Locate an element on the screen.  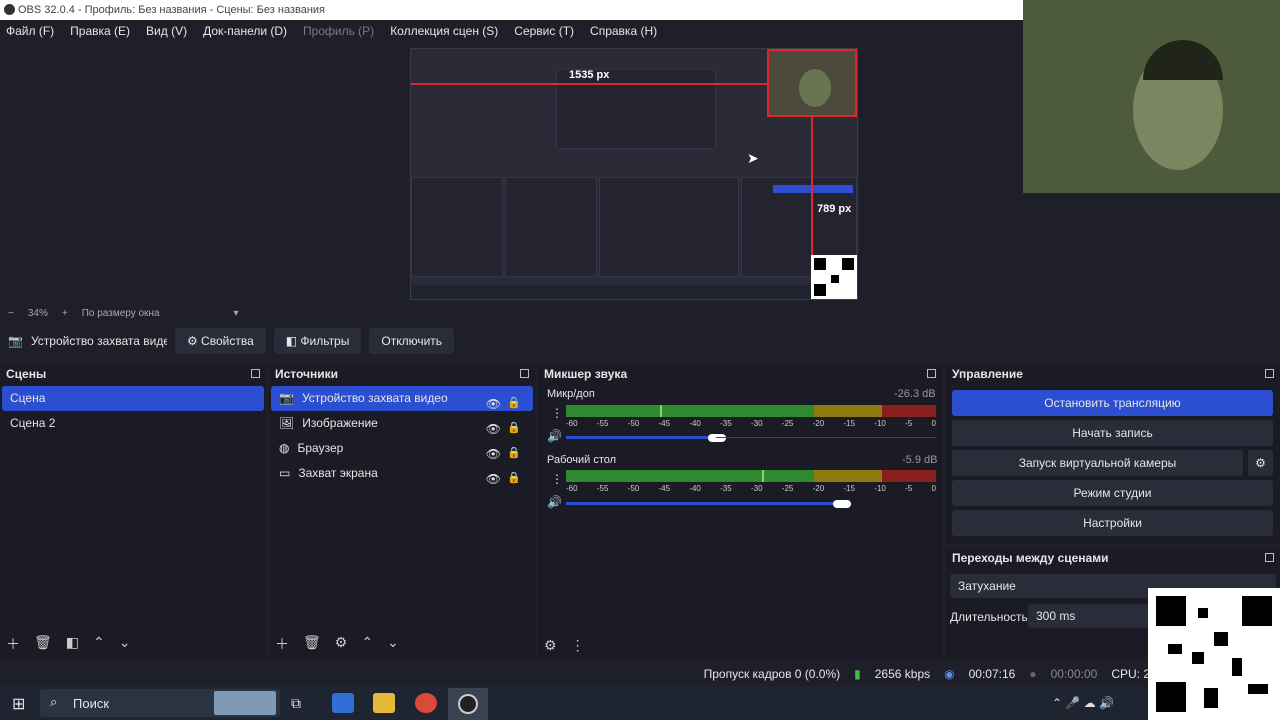
source-item: ◍ Браузер 👁 🔒 is located at coordinates (402, 448).